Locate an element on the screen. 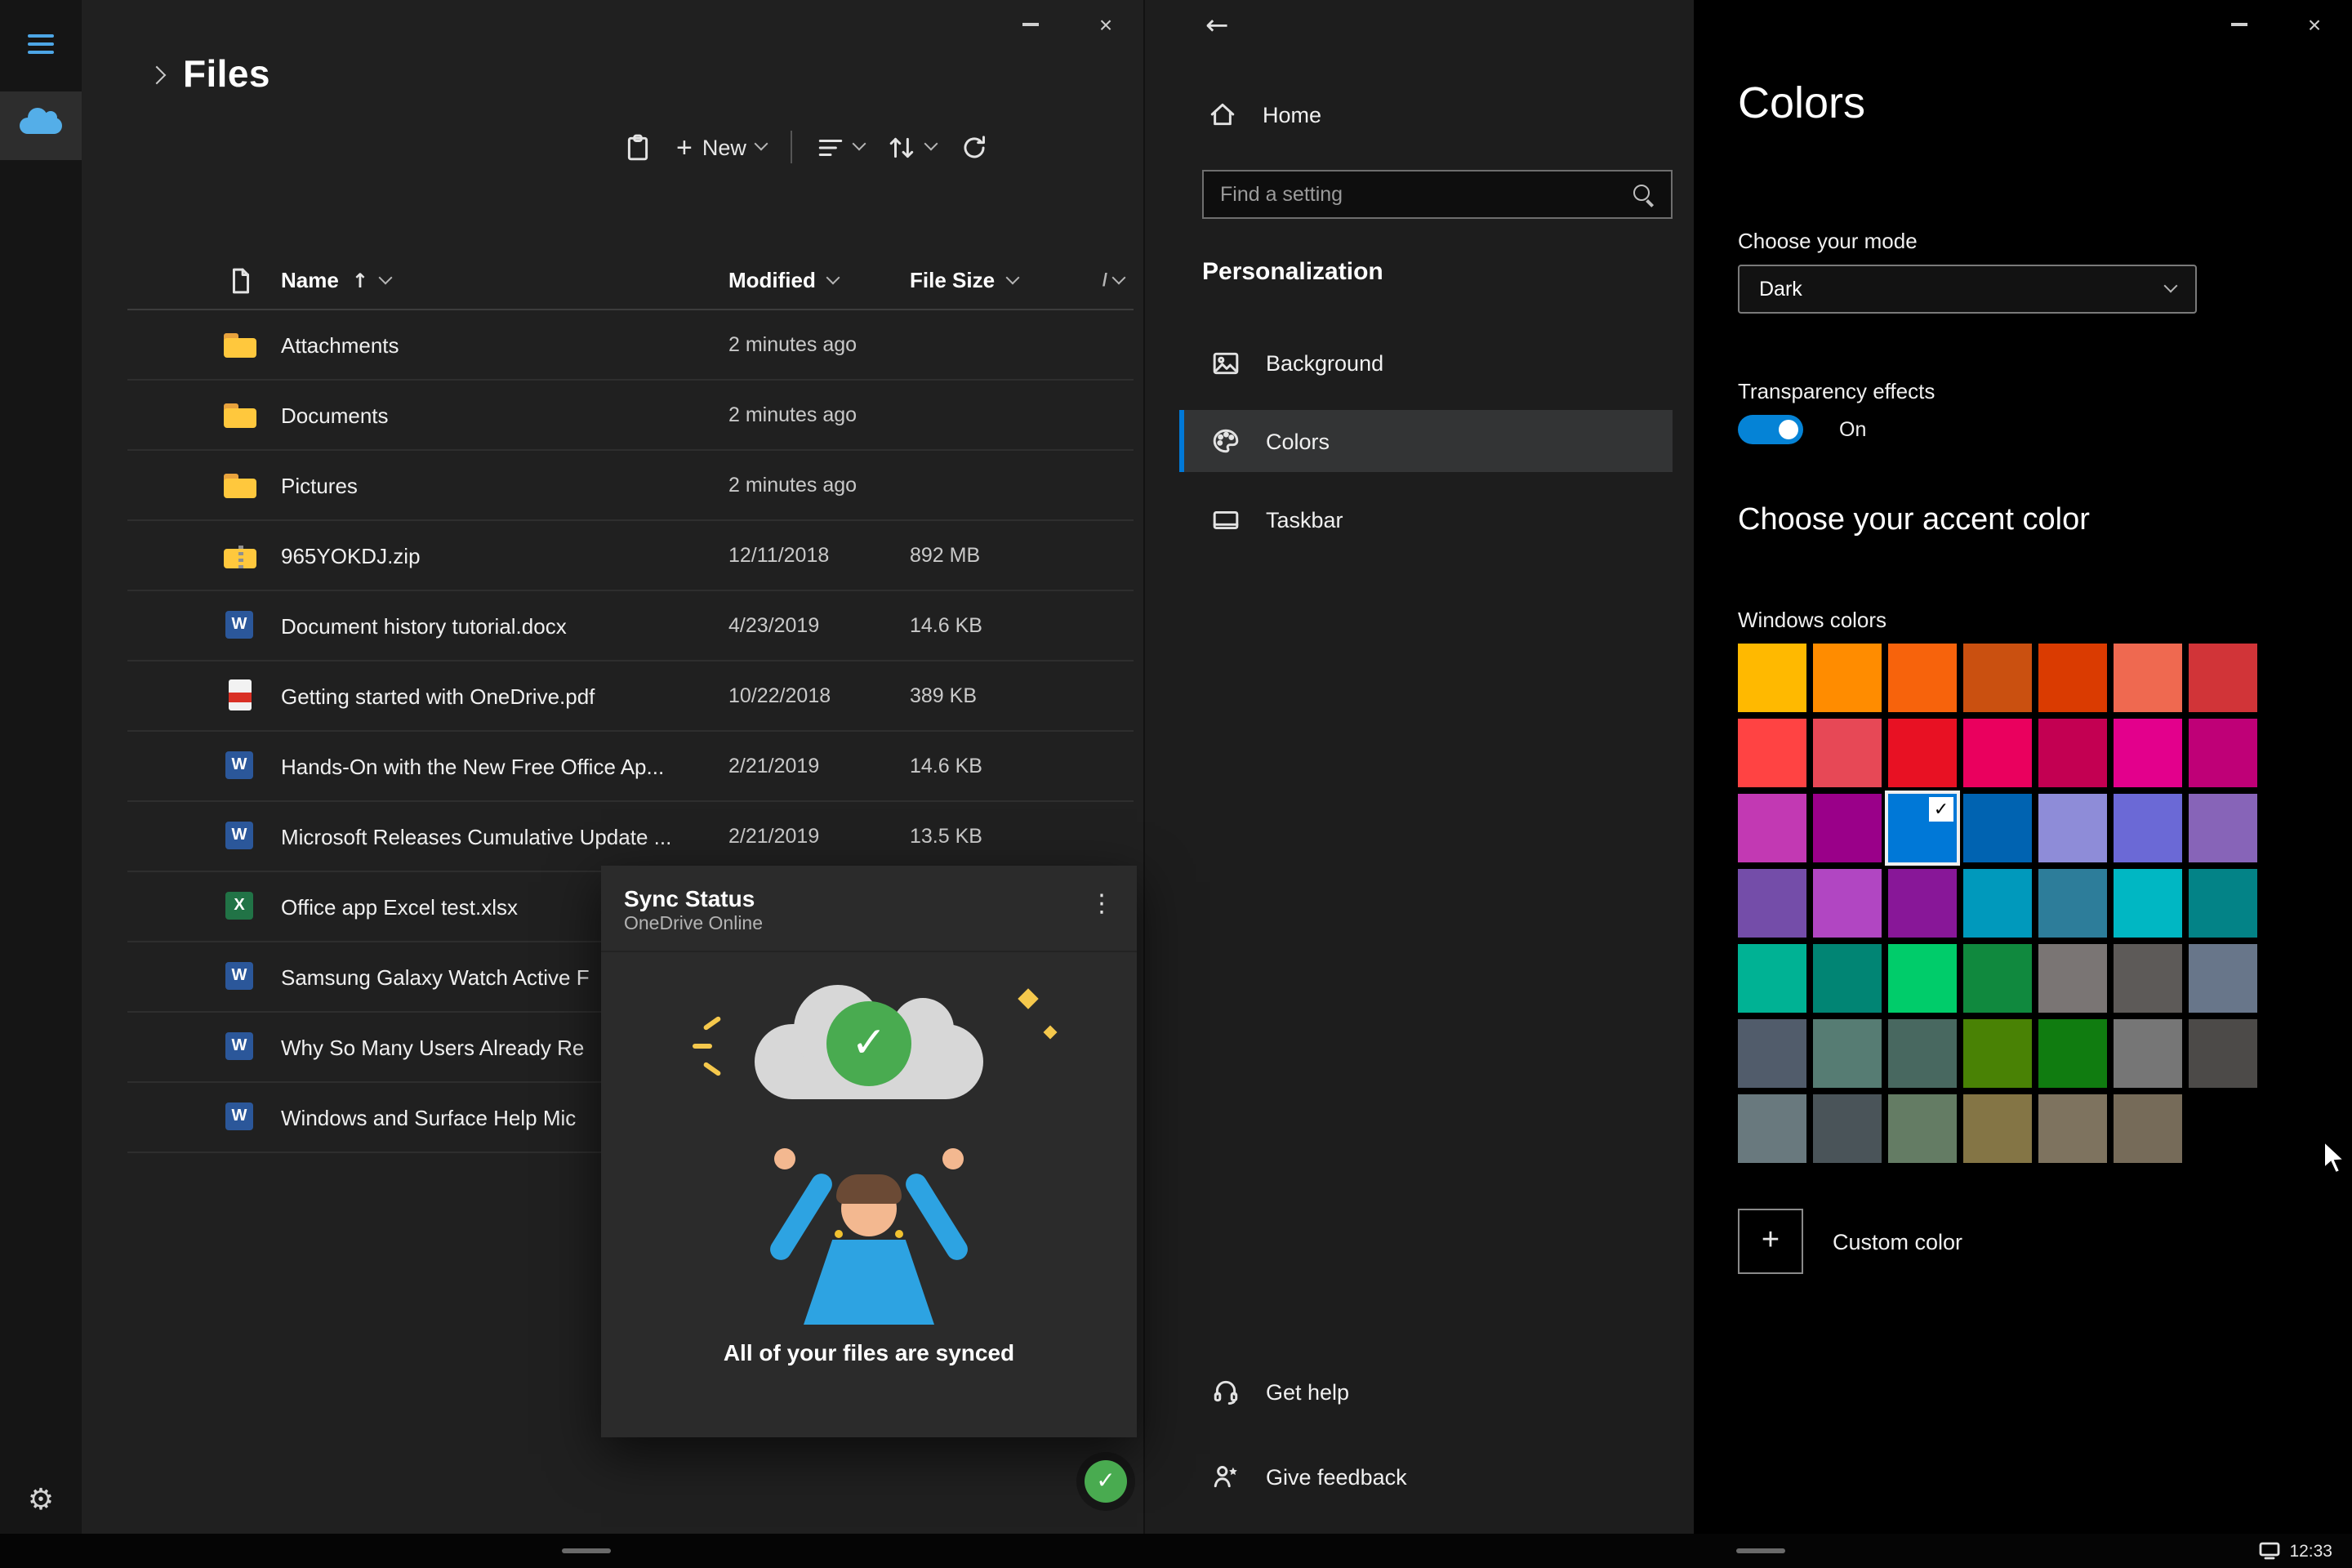 The width and height of the screenshot is (2352, 1568). file-row: Attachments 2 minutes ago is located at coordinates (630, 345).